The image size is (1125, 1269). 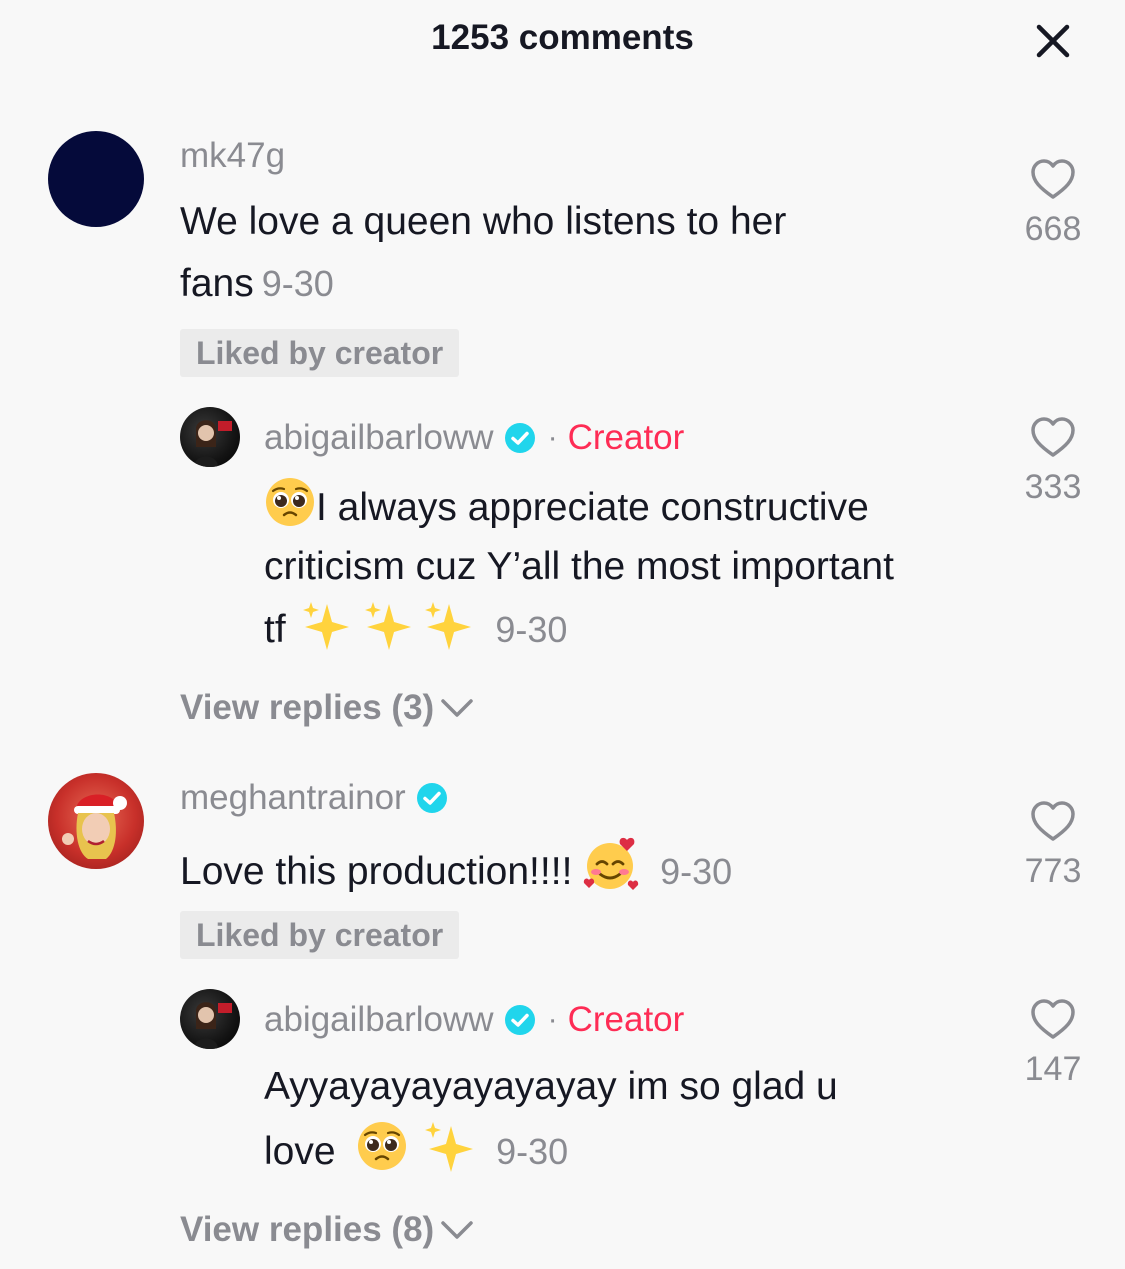 What do you see at coordinates (483, 221) in the screenshot?
I see `comment-text-line: We love a queen who listens to her` at bounding box center [483, 221].